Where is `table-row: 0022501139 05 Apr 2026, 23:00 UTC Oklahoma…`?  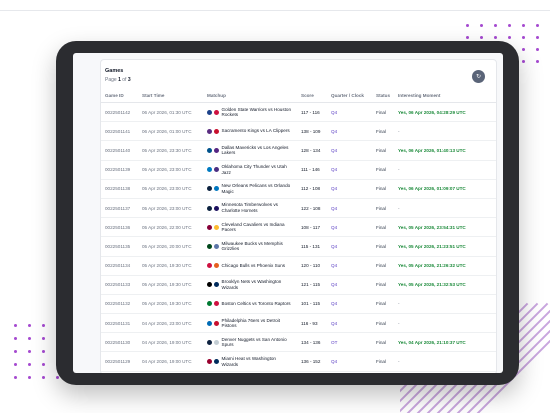 table-row: 0022501139 05 Apr 2026, 23:00 UTC Oklahoma… is located at coordinates (298, 170).